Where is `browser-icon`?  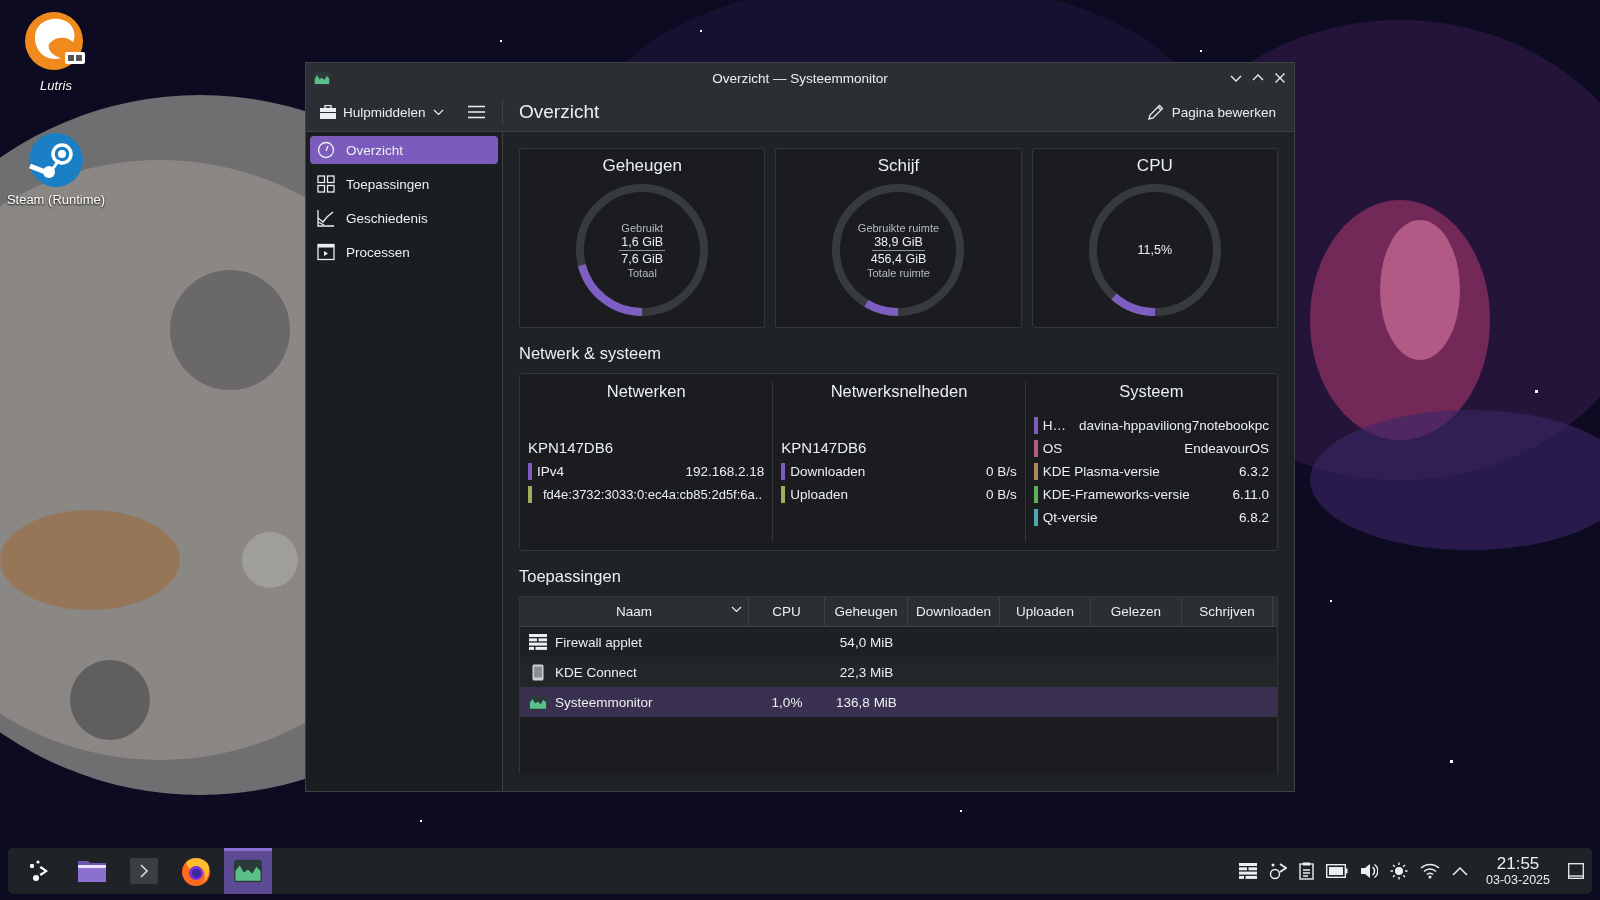
browser-icon is located at coordinates (196, 871).